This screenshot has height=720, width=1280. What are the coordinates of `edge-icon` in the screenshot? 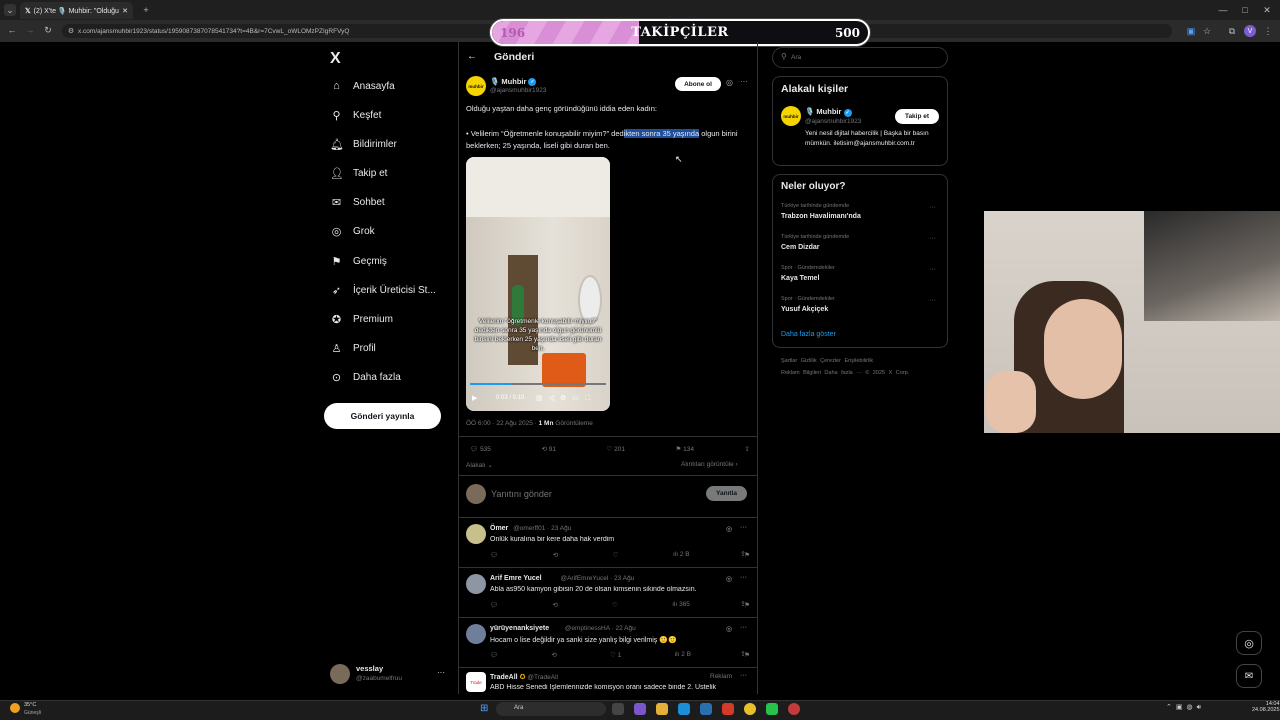 It's located at (684, 709).